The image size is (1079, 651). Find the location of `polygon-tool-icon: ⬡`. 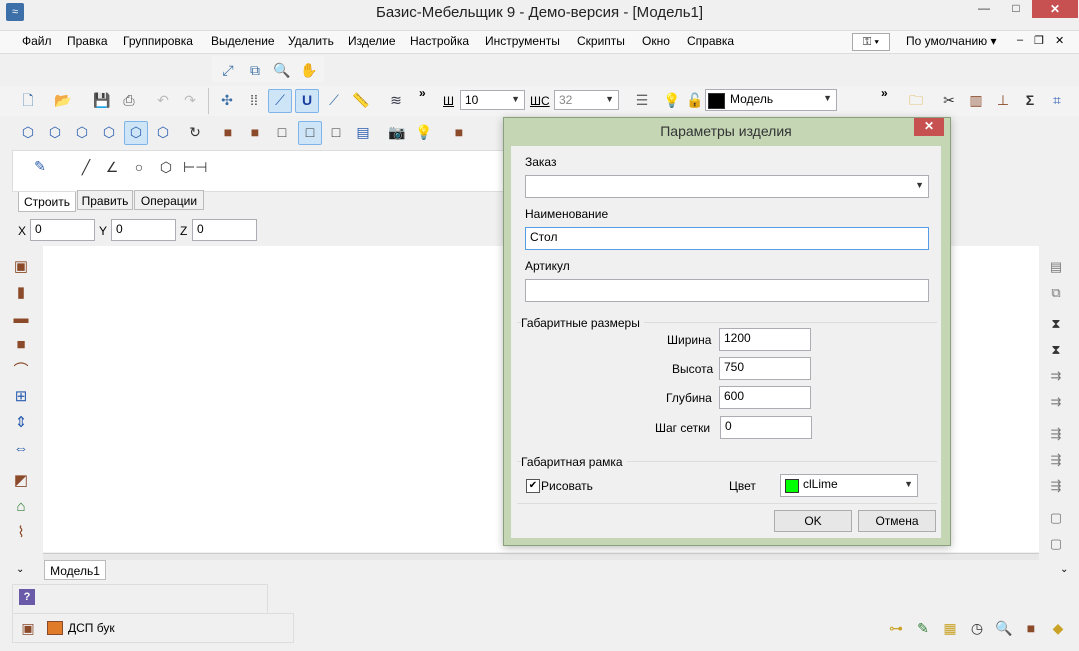

polygon-tool-icon: ⬡ is located at coordinates (166, 167).